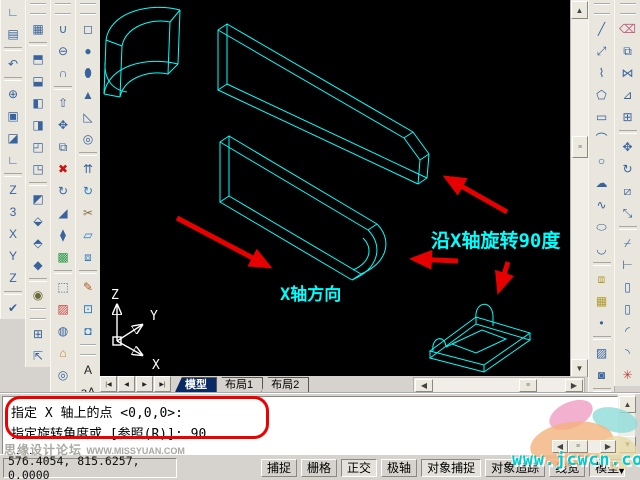  Describe the element at coordinates (13, 160) in the screenshot. I see `ucs-origin-button: ∟` at that location.